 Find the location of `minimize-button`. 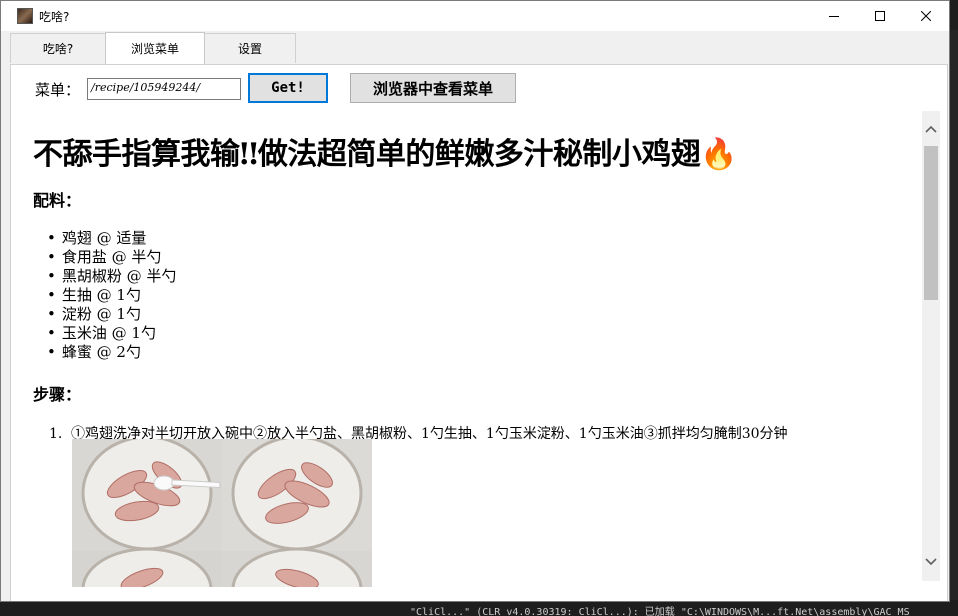

minimize-button is located at coordinates (834, 16).